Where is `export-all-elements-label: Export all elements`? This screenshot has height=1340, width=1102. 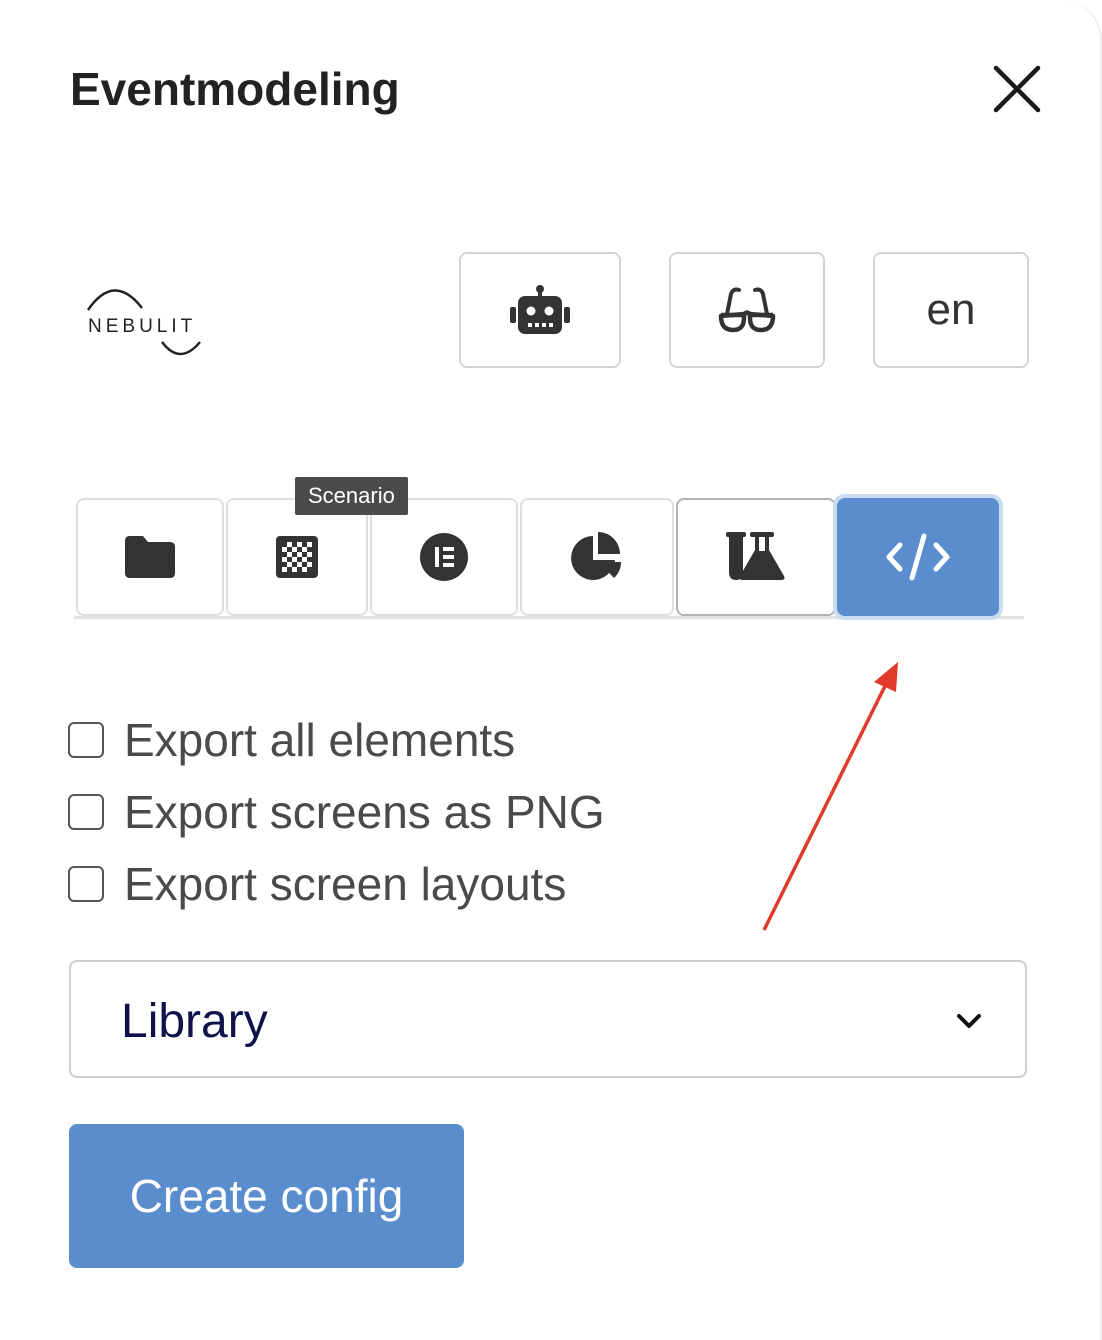
export-all-elements-label: Export all elements is located at coordinates (320, 740).